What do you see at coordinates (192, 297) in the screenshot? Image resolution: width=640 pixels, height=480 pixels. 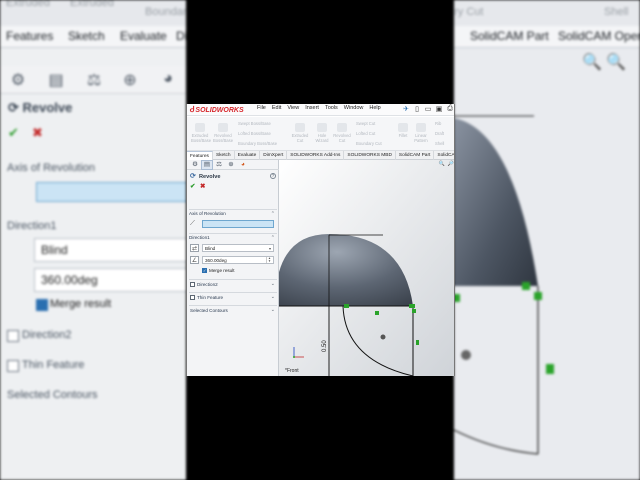 I see `thin-feature-checkbox` at bounding box center [192, 297].